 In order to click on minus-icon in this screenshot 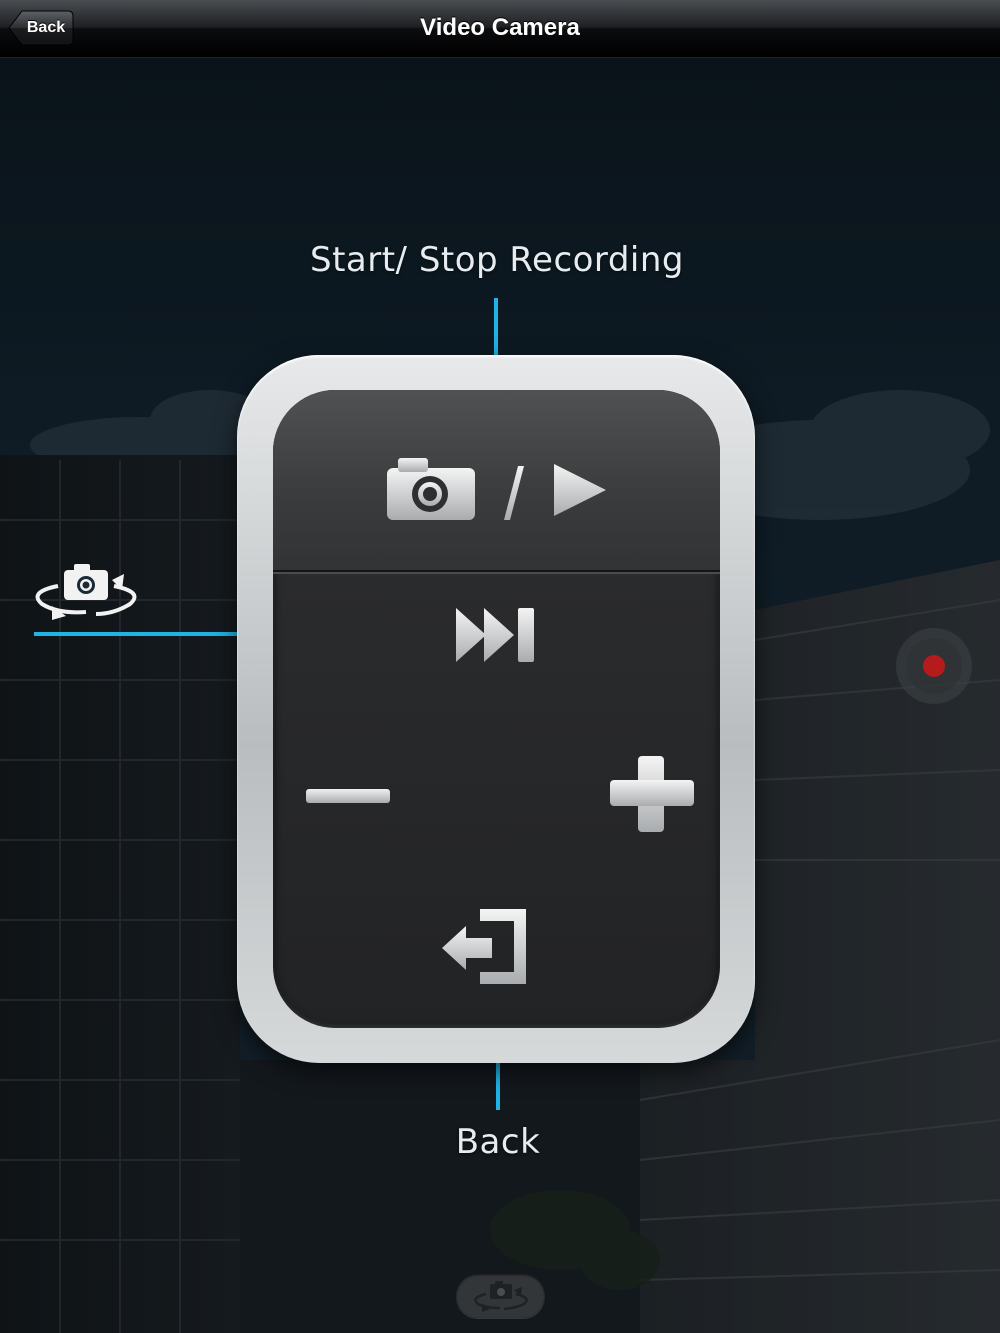, I will do `click(348, 796)`.